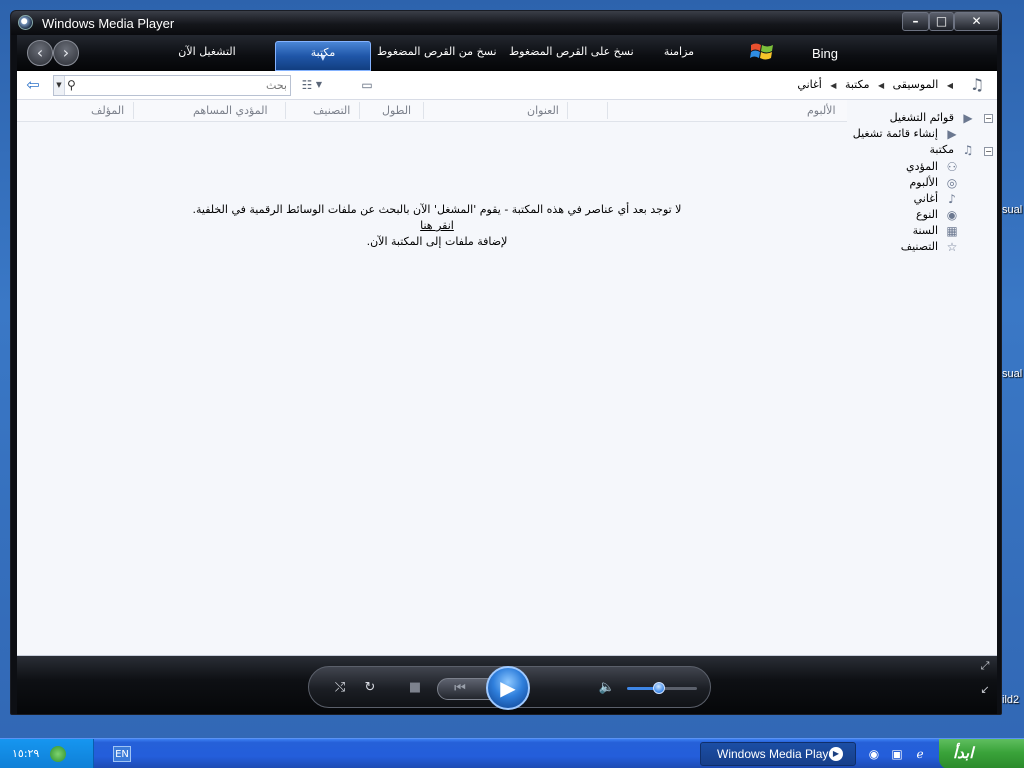  I want to click on search-input, so click(187, 85).